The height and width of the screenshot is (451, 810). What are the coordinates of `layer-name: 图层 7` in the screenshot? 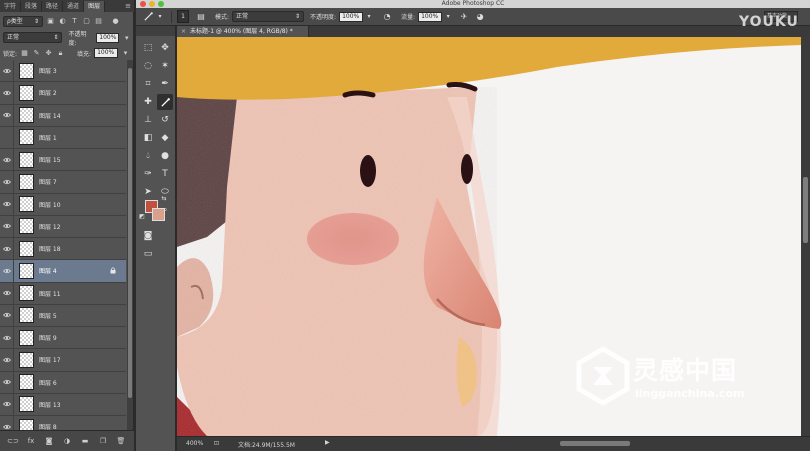 It's located at (48, 181).